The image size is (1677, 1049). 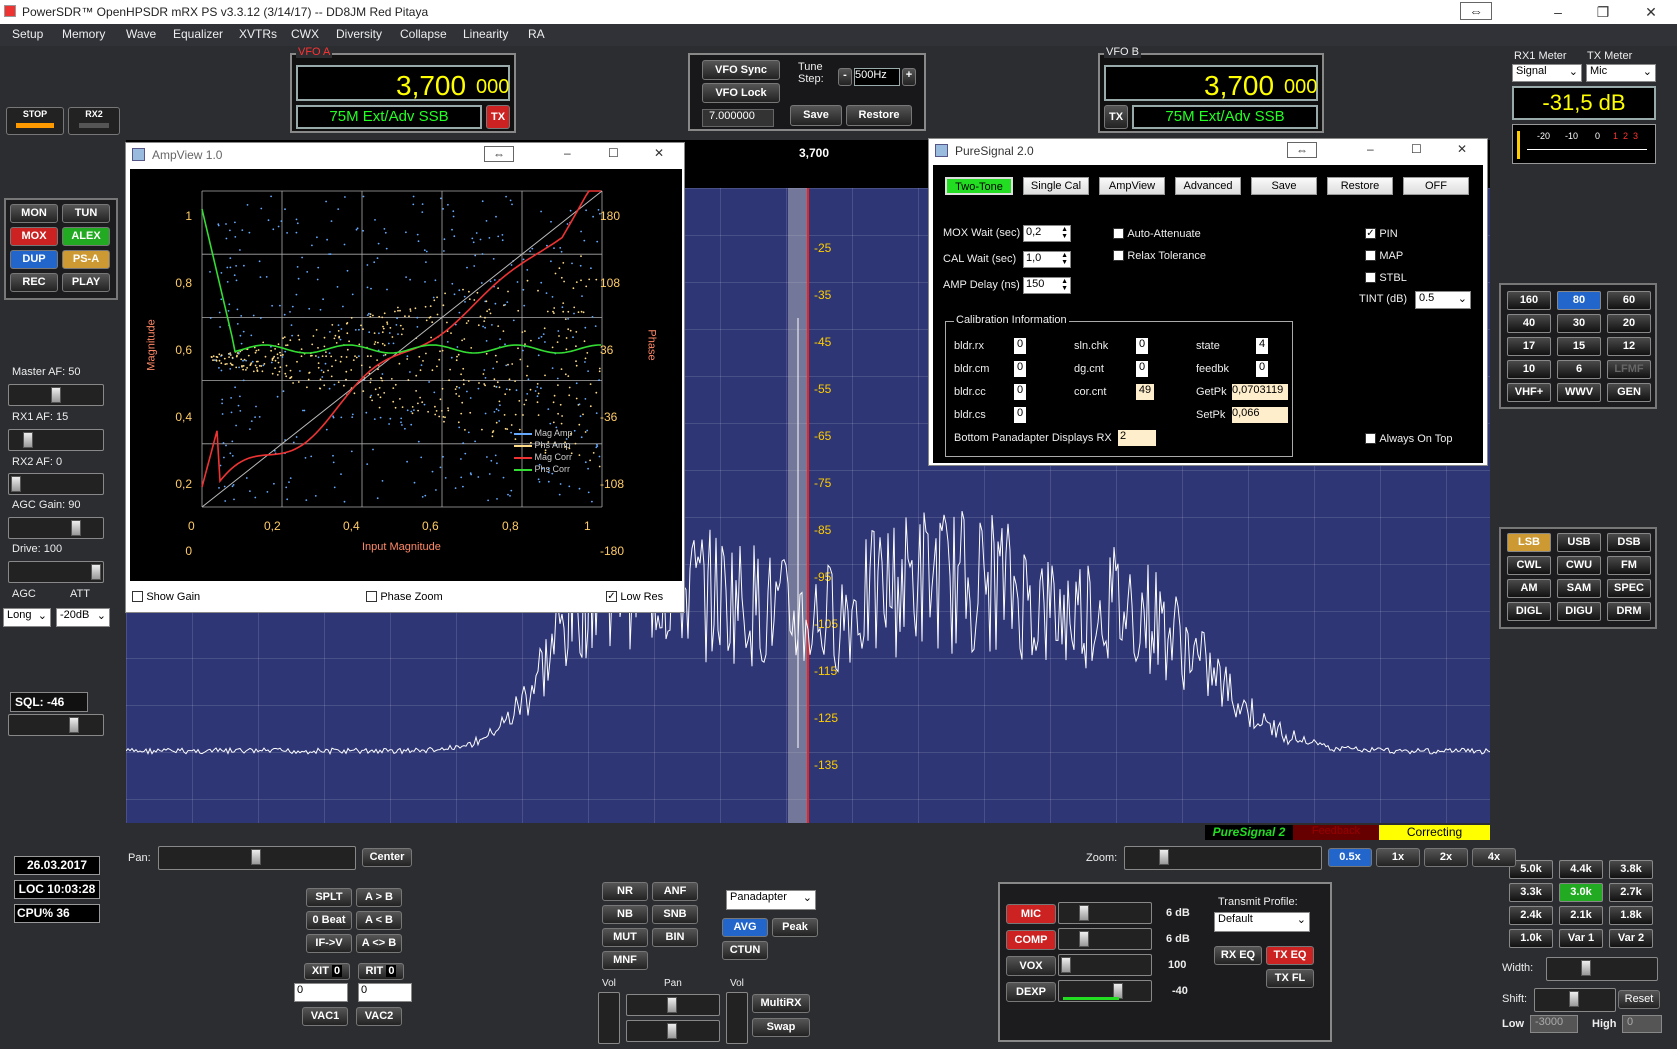 What do you see at coordinates (403, 83) in the screenshot?
I see `vfo-a-frequency: 3,700 000` at bounding box center [403, 83].